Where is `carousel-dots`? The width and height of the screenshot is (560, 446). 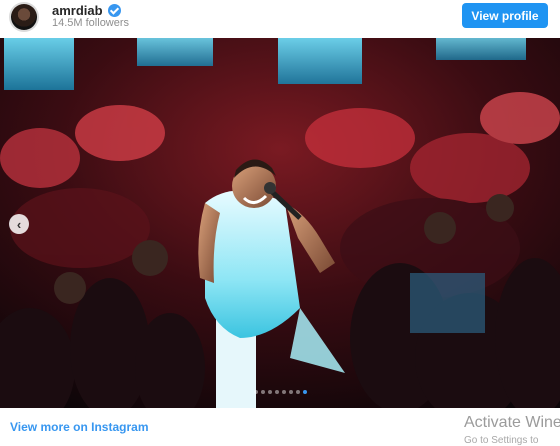 carousel-dots is located at coordinates (280, 392).